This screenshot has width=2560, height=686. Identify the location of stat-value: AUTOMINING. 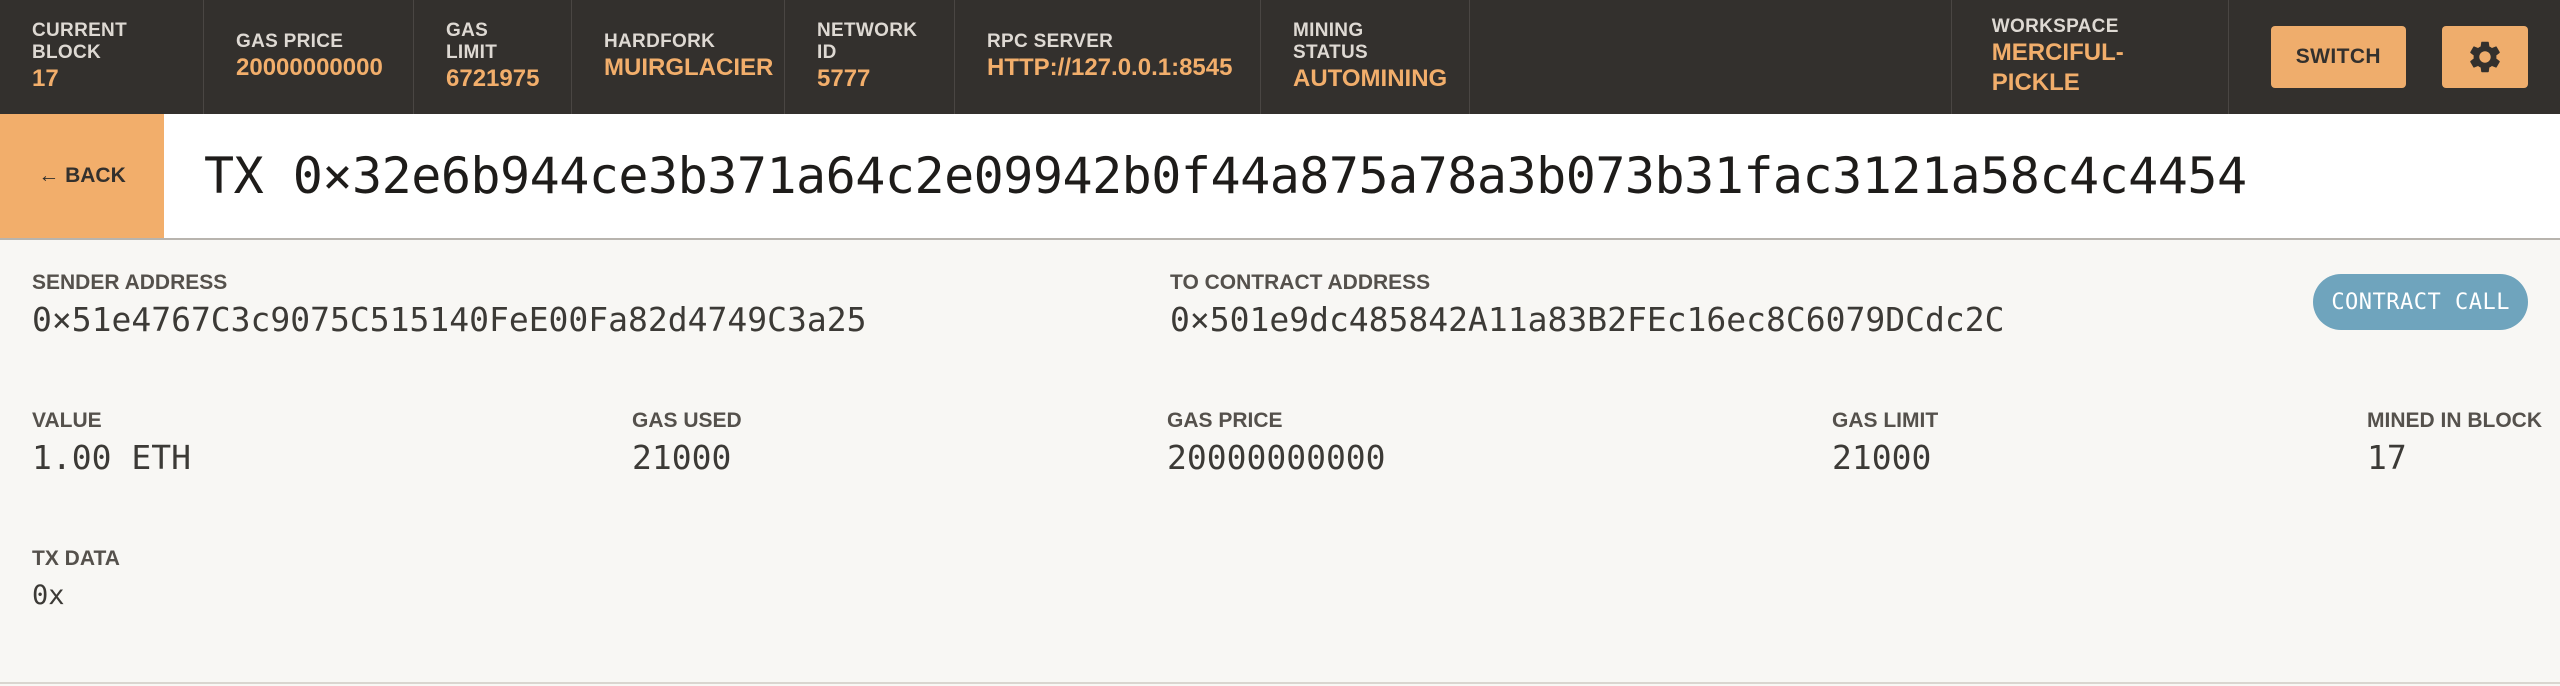
(1370, 78).